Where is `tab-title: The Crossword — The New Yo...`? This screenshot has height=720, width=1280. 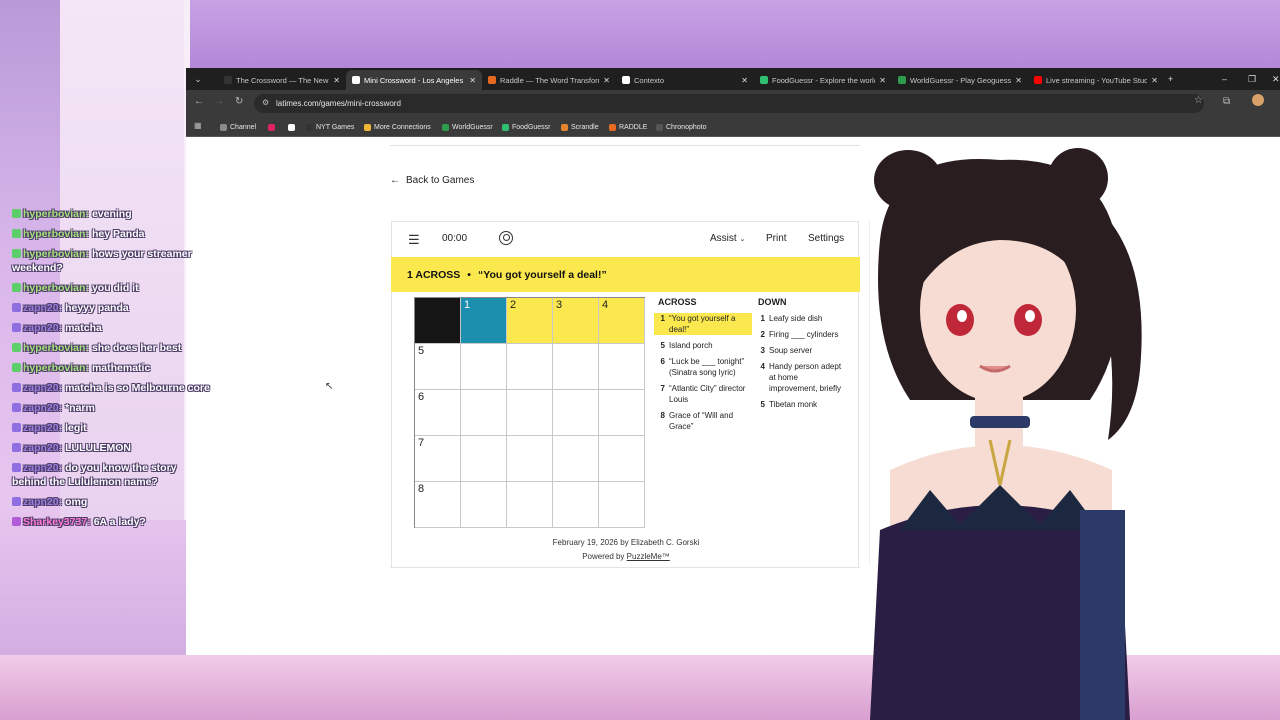
tab-title: The Crossword — The New Yo... is located at coordinates (282, 80).